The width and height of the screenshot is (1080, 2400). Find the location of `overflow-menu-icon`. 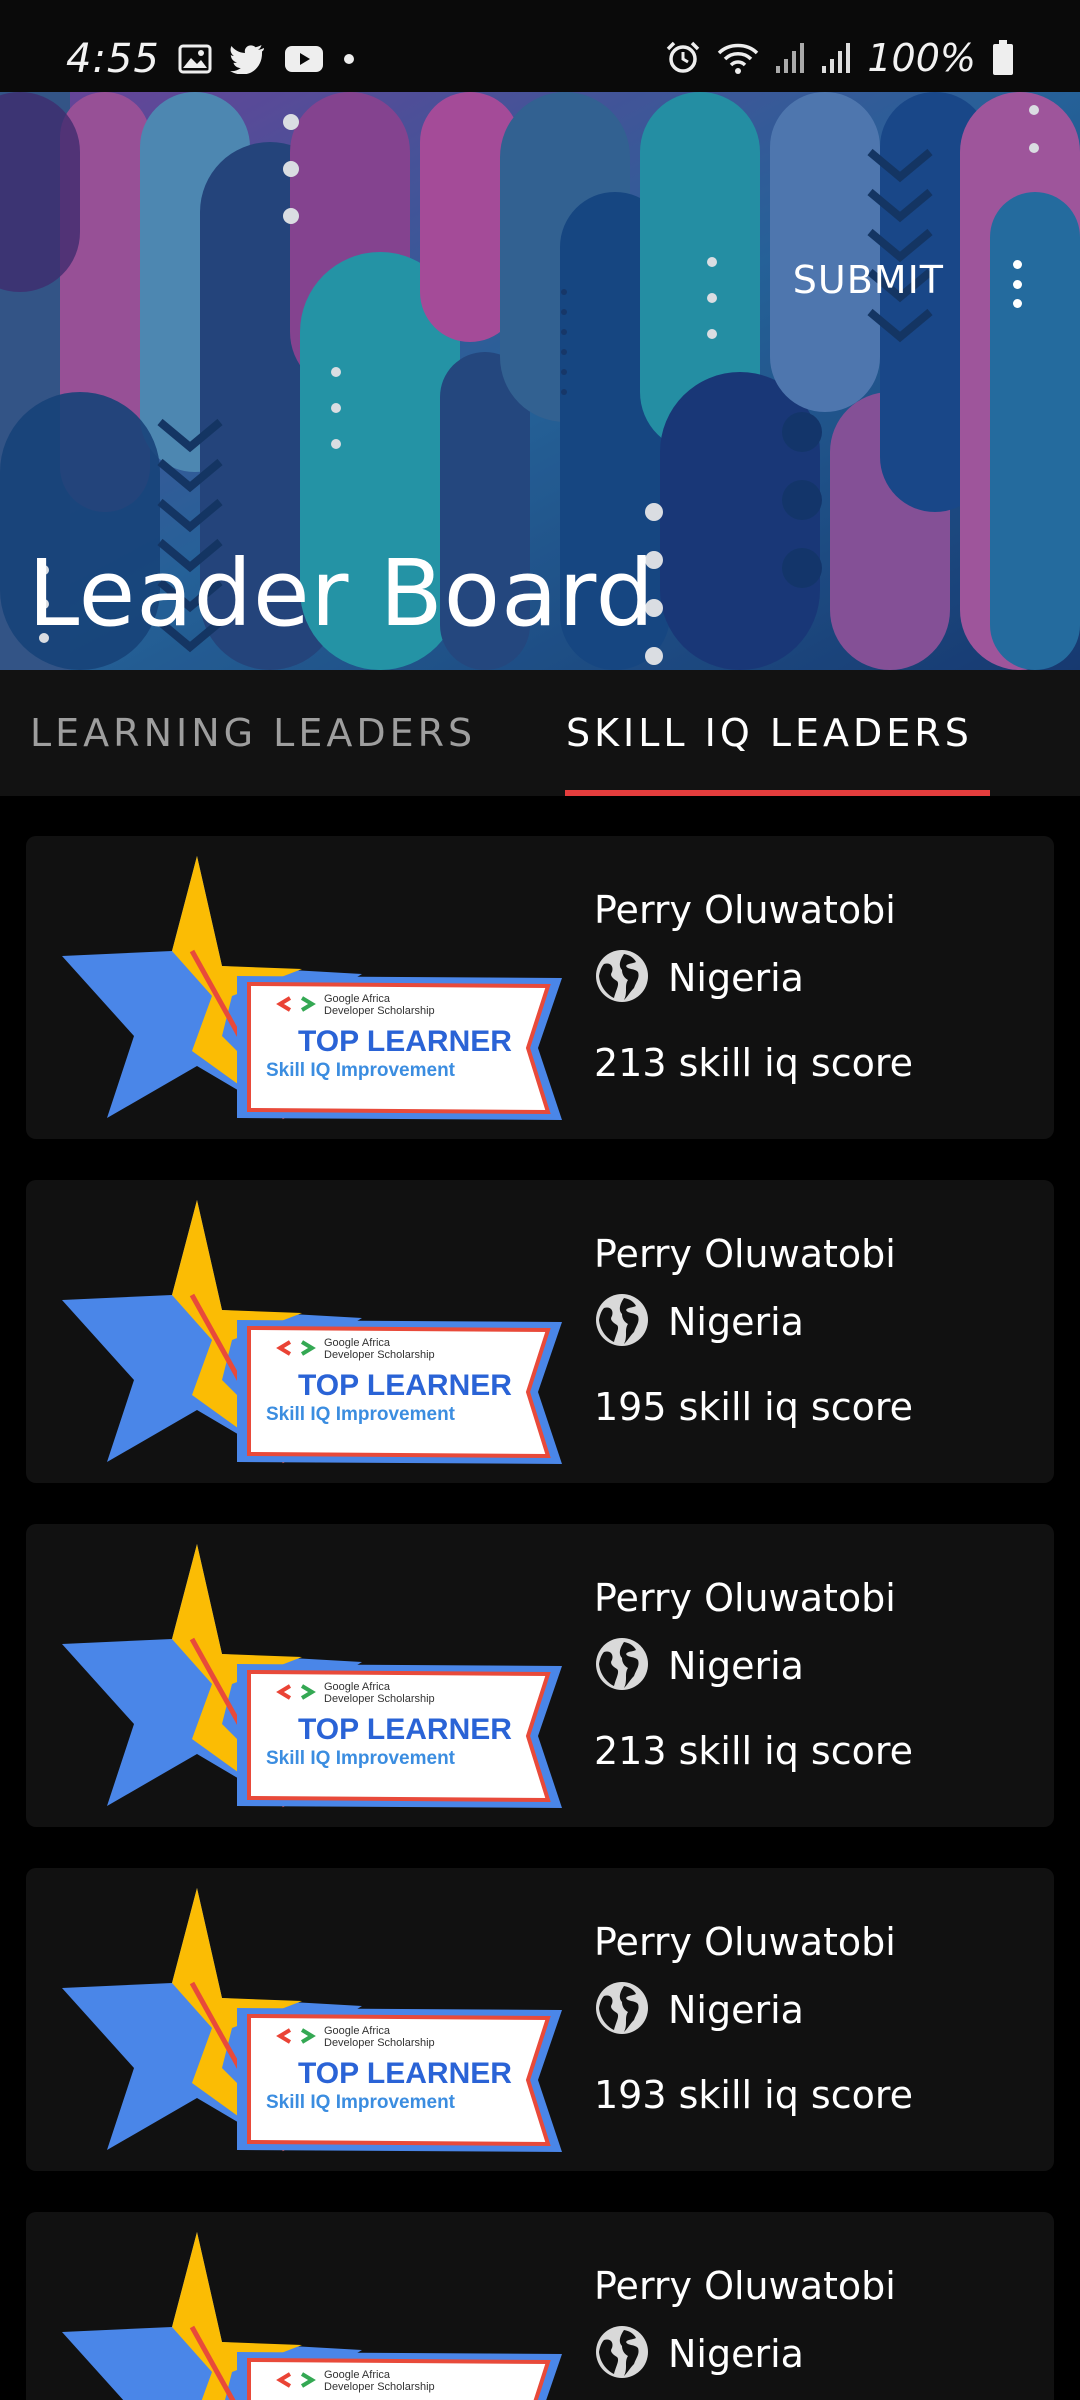

overflow-menu-icon is located at coordinates (1017, 284).